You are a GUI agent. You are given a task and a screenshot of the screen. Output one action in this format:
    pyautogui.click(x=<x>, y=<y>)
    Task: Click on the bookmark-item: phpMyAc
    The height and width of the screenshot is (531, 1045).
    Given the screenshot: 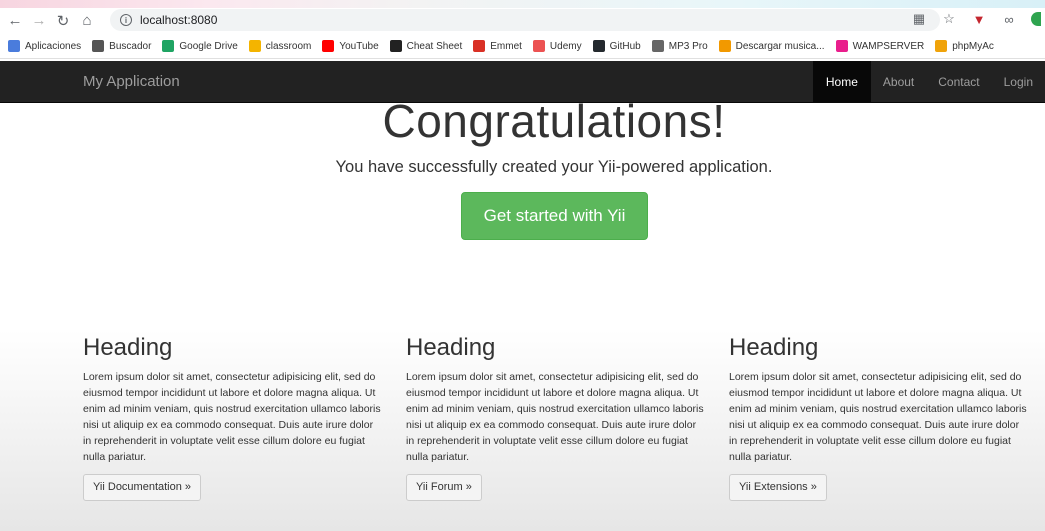 What is the action you would take?
    pyautogui.click(x=964, y=46)
    